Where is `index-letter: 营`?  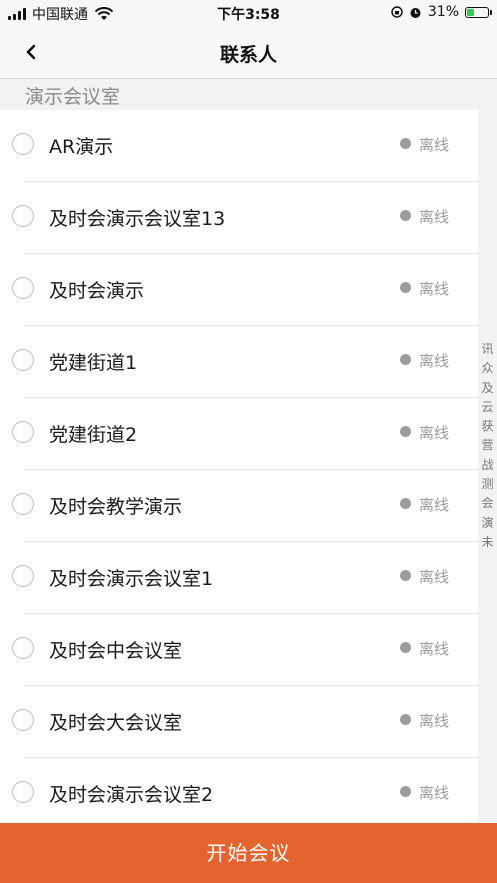 index-letter: 营 is located at coordinates (487, 445).